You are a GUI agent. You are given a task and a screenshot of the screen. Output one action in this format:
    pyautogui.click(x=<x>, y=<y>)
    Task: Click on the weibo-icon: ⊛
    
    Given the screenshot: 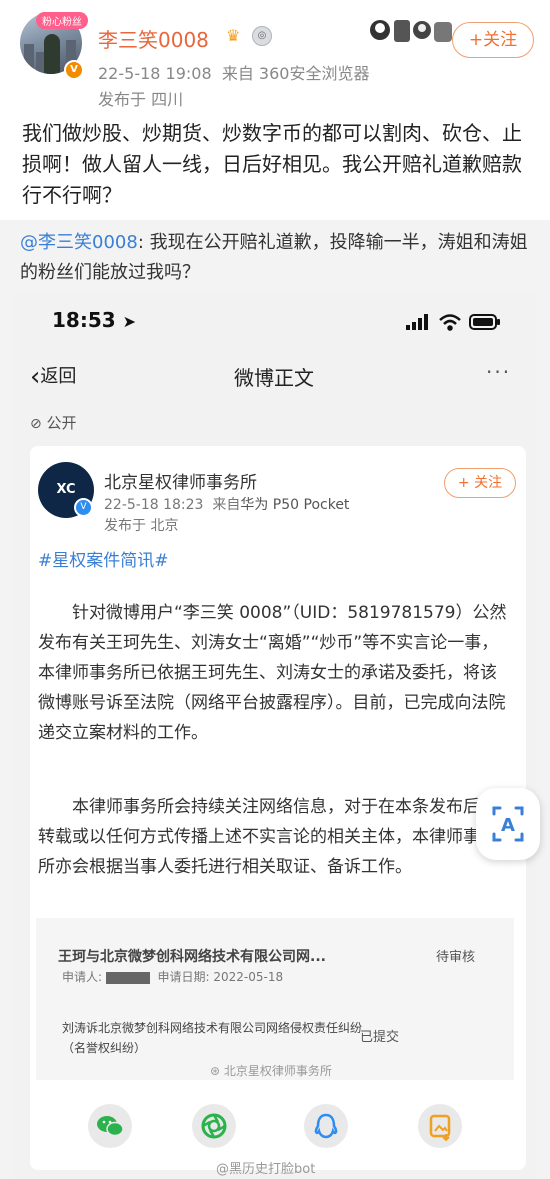 What is the action you would take?
    pyautogui.click(x=215, y=1071)
    